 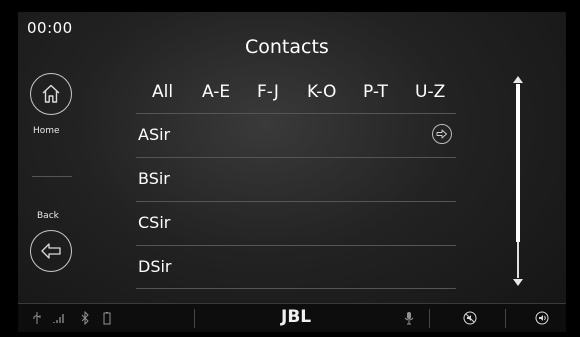 What do you see at coordinates (389, 92) in the screenshot?
I see `tab-p-t: P-T` at bounding box center [389, 92].